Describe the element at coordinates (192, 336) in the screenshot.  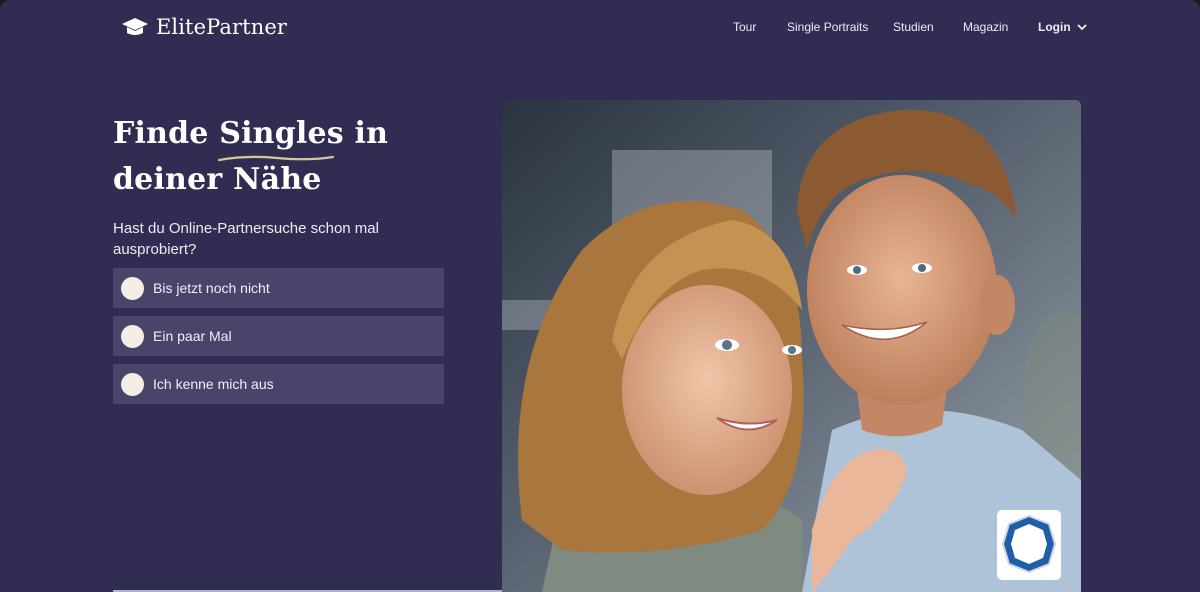
I see `option-label: Ein paar Mal` at that location.